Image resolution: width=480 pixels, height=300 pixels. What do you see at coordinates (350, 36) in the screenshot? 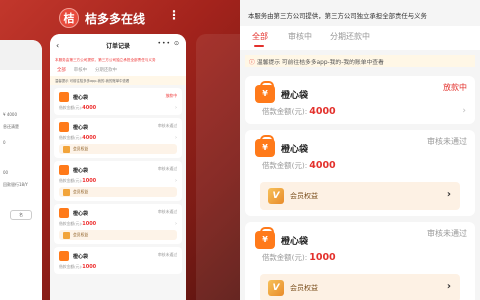
I see `tab-installment: 分期还款中` at bounding box center [350, 36].